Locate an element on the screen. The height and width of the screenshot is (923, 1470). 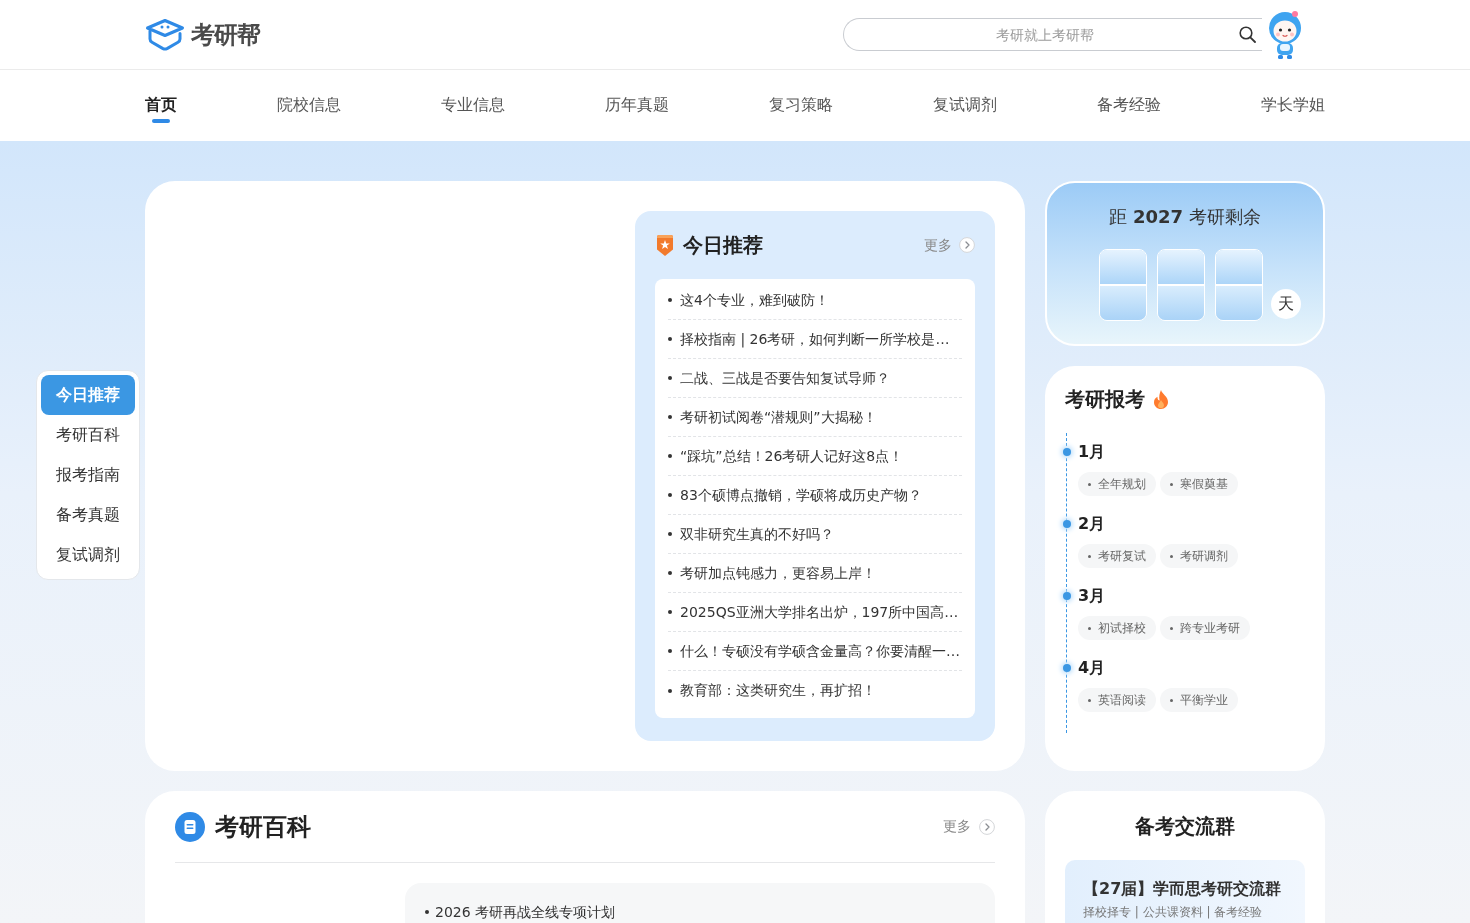
month-label: 4月 is located at coordinates (1092, 668).